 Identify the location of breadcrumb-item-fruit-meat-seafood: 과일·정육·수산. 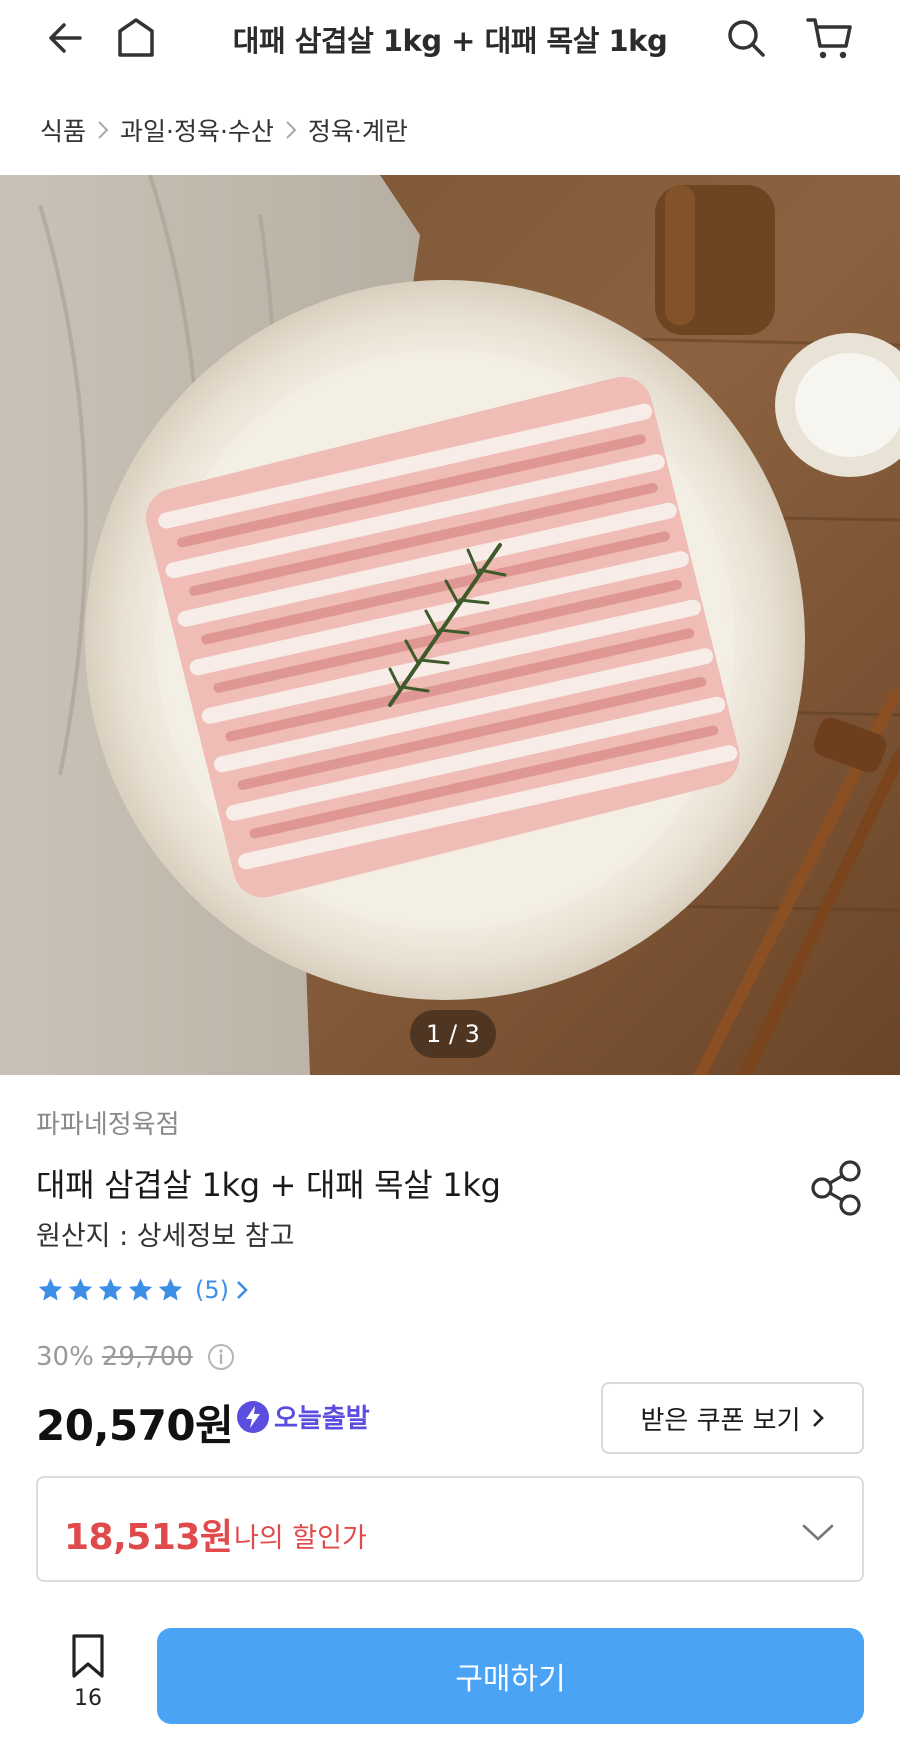
(197, 130).